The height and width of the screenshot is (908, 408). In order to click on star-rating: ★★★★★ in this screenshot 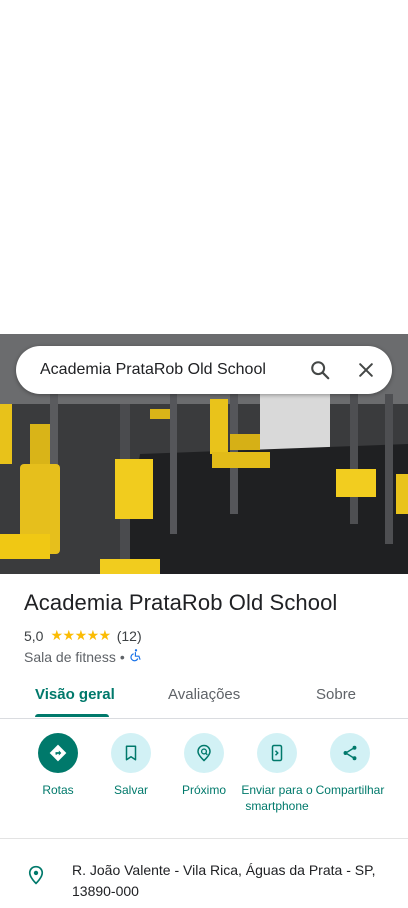, I will do `click(80, 635)`.